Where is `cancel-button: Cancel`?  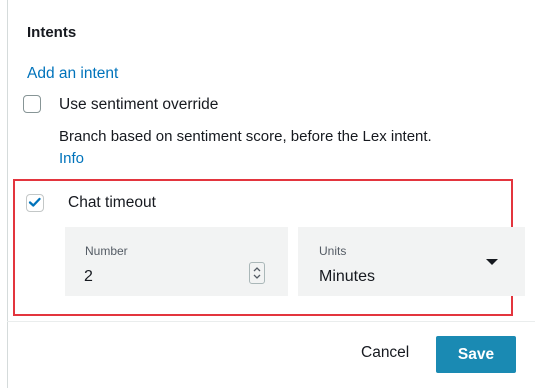
cancel-button: Cancel is located at coordinates (385, 353).